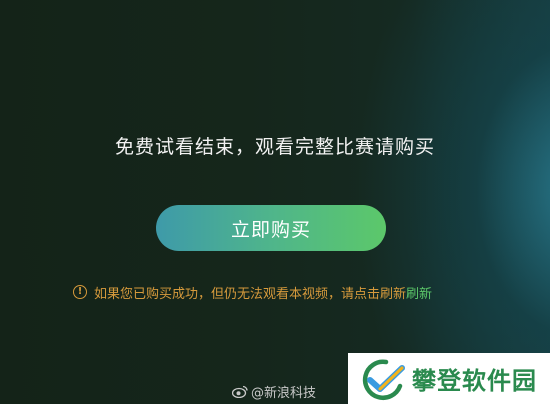 Image resolution: width=550 pixels, height=404 pixels. I want to click on refresh-link: 刷新, so click(419, 292).